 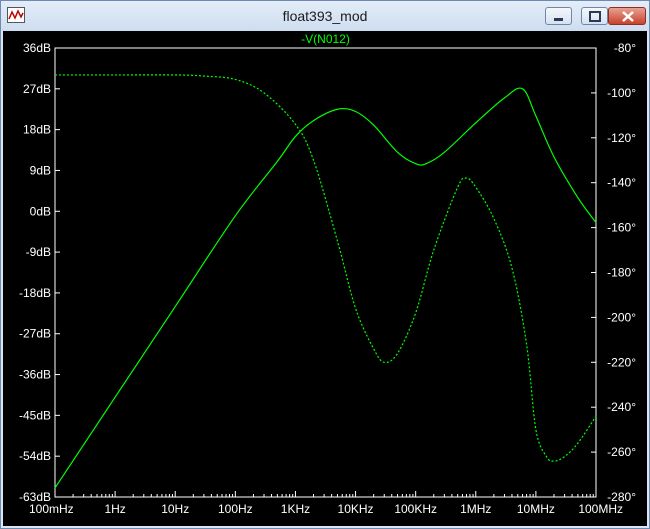 I want to click on right-tick-label: -200°, so click(x=621, y=317).